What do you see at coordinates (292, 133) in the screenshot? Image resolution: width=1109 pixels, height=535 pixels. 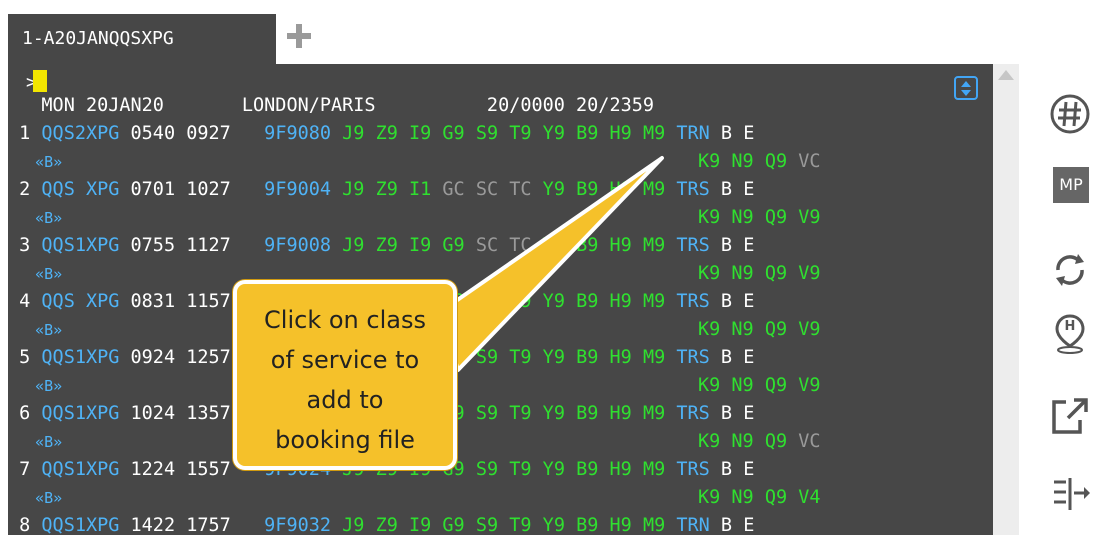 I see `flight-number-link: 9F9080` at bounding box center [292, 133].